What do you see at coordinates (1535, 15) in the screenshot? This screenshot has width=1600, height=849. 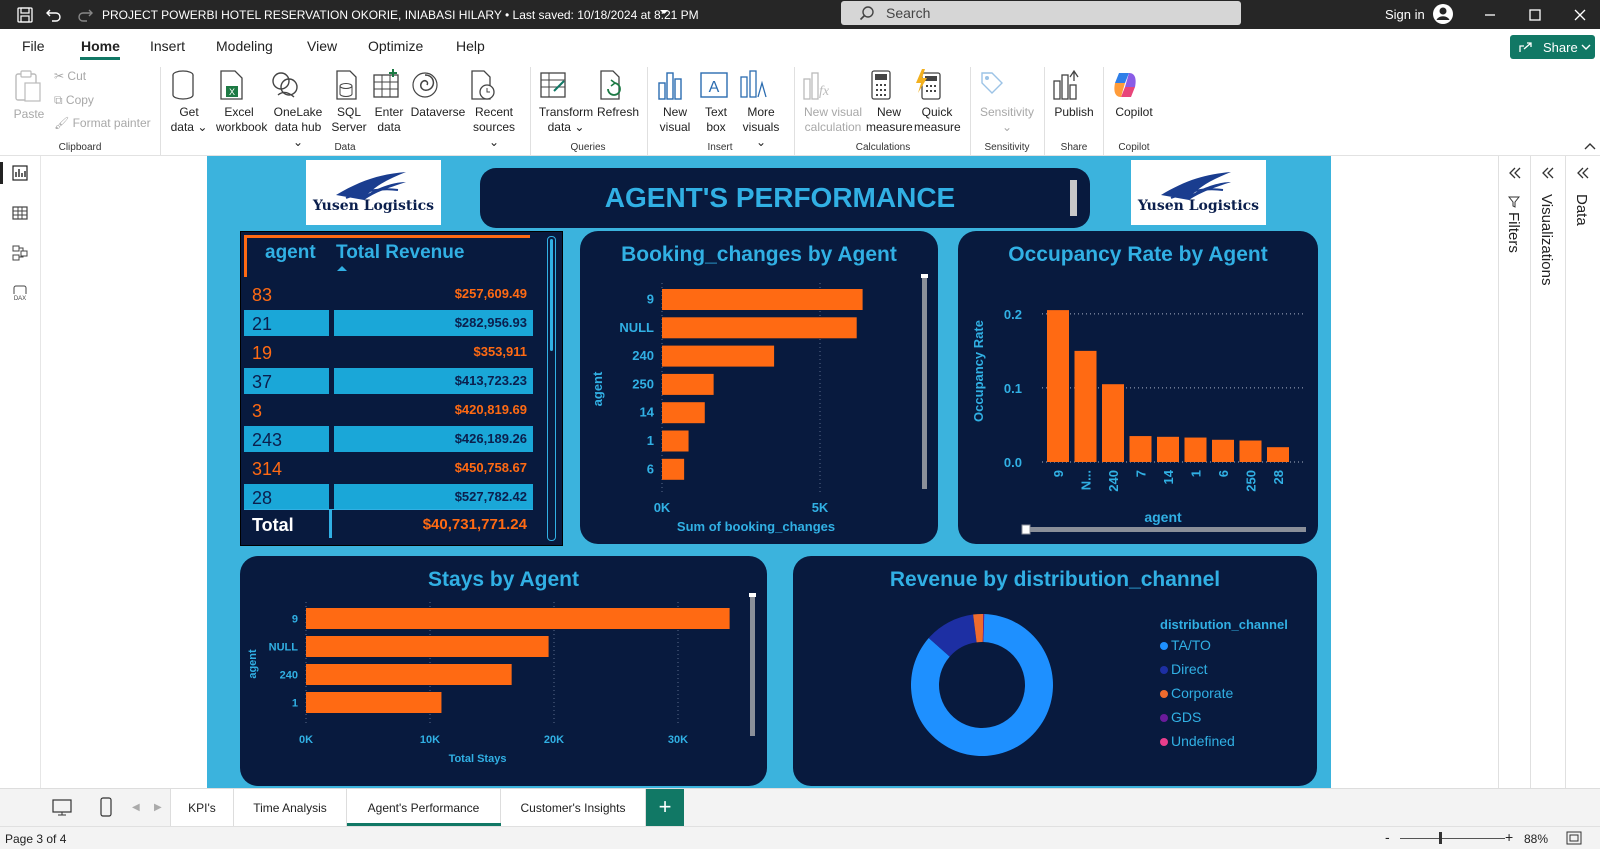 I see `maximize-icon` at bounding box center [1535, 15].